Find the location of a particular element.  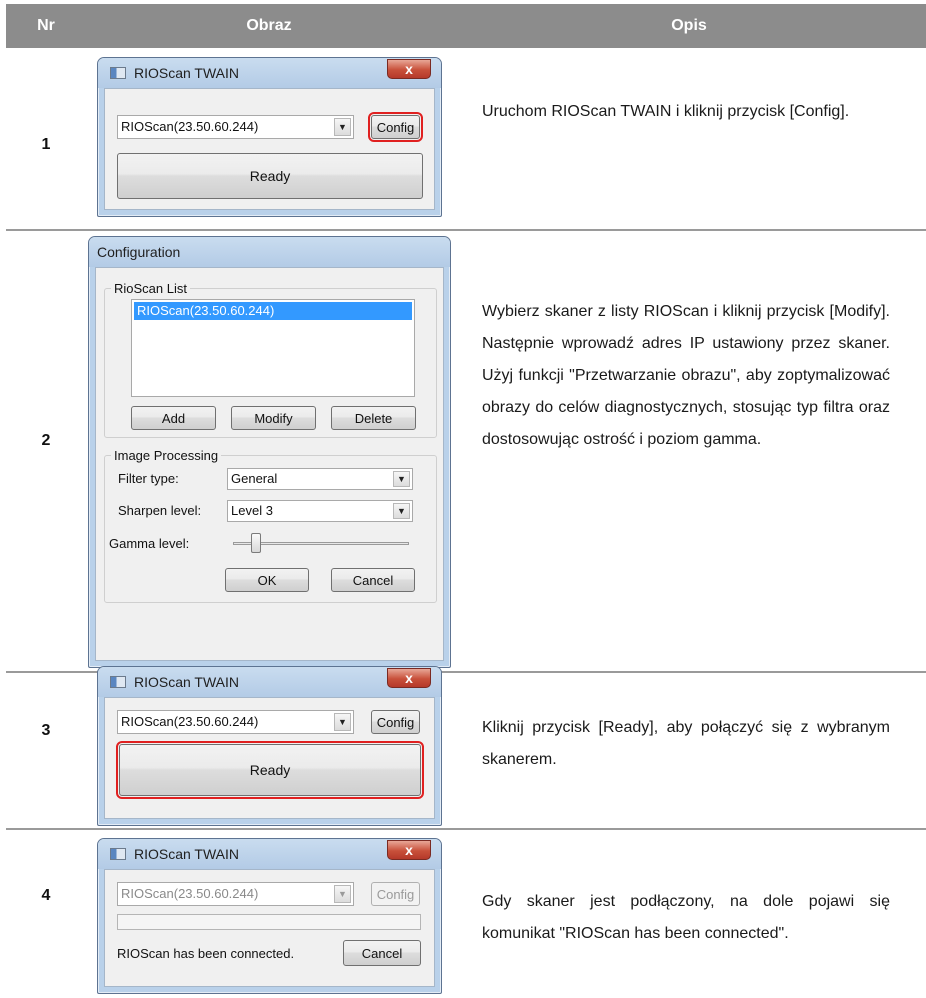

row-number: 1 is located at coordinates (46, 144).